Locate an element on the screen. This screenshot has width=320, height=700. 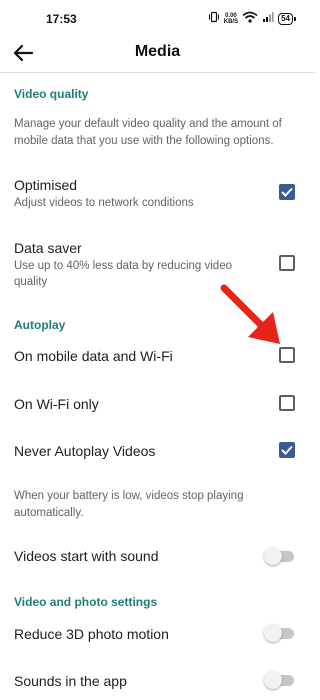
videos-sound-label: Videos start with sound is located at coordinates (86, 556).